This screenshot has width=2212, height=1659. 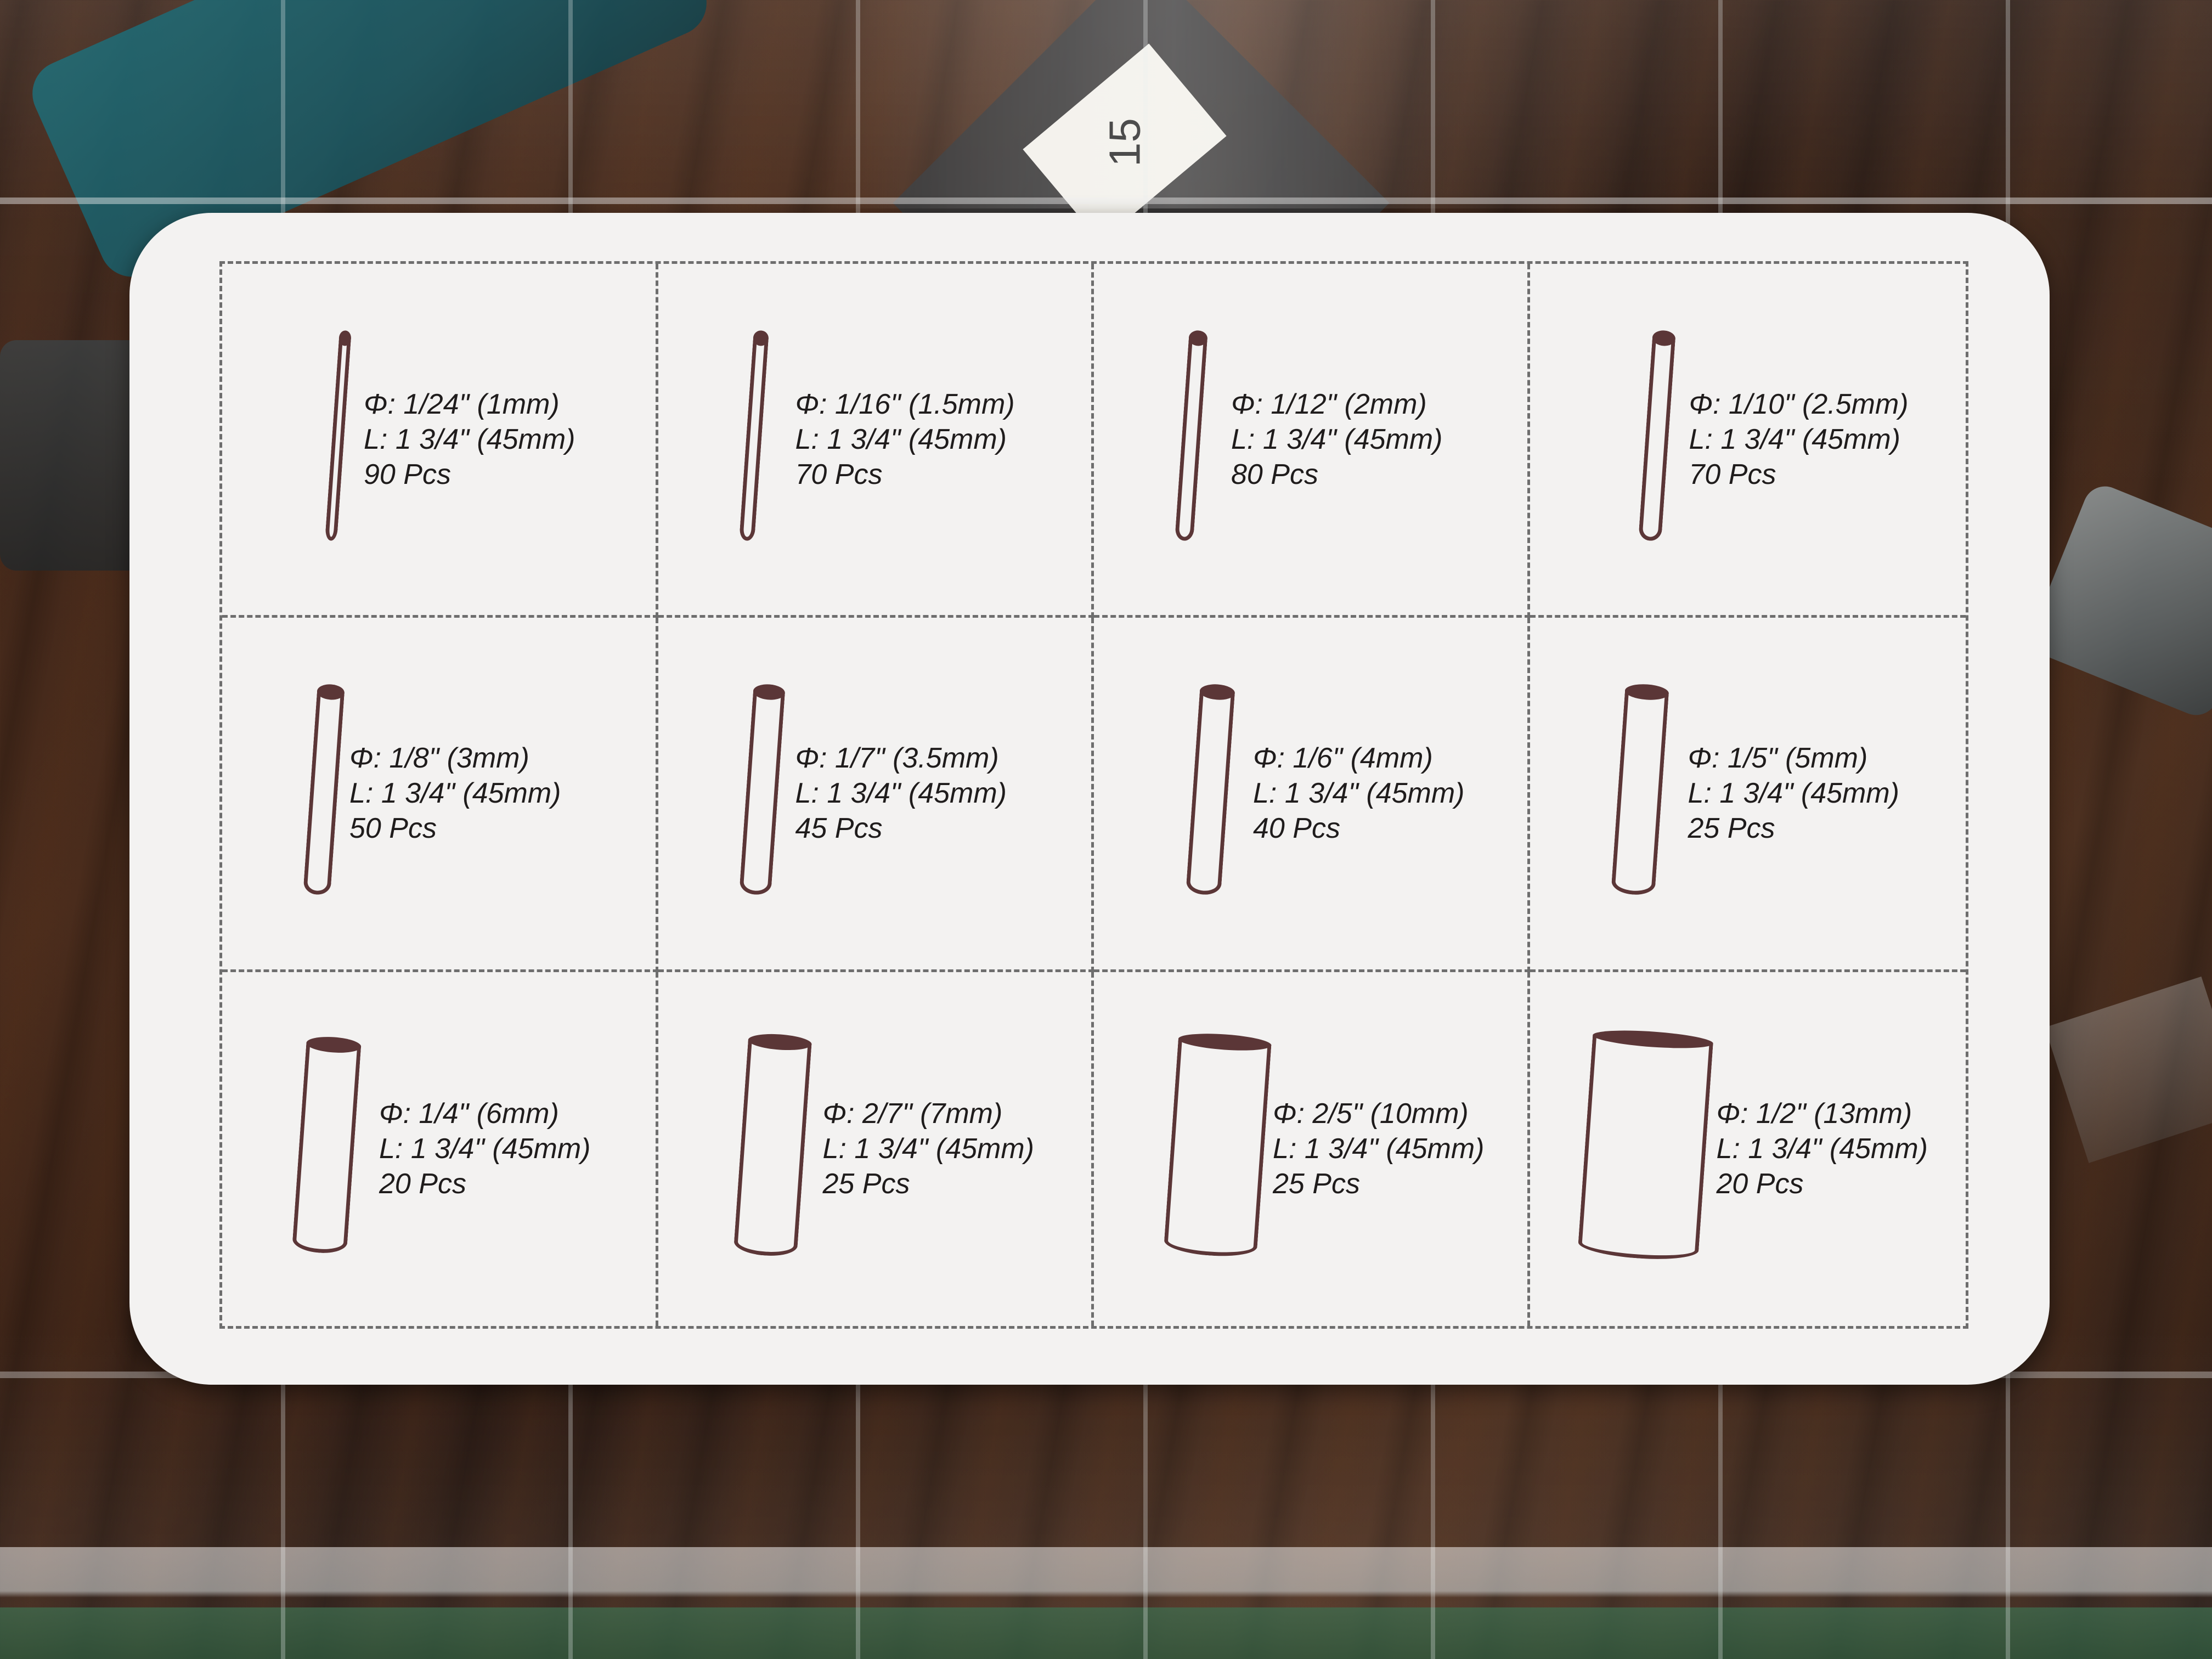 I want to click on count-label: 45 Pcs, so click(x=839, y=828).